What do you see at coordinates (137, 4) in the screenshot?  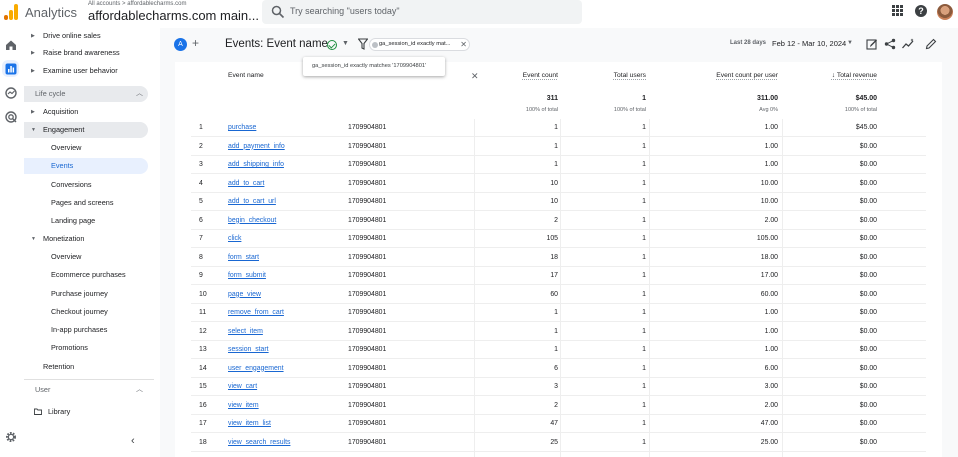 I see `account-breadcrumb: All accounts > affordablecharms.com` at bounding box center [137, 4].